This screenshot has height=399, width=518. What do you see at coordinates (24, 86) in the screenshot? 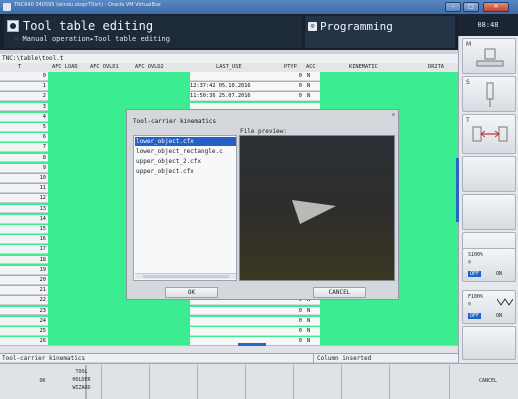
I see `tool-number-cell: 1` at bounding box center [24, 86].